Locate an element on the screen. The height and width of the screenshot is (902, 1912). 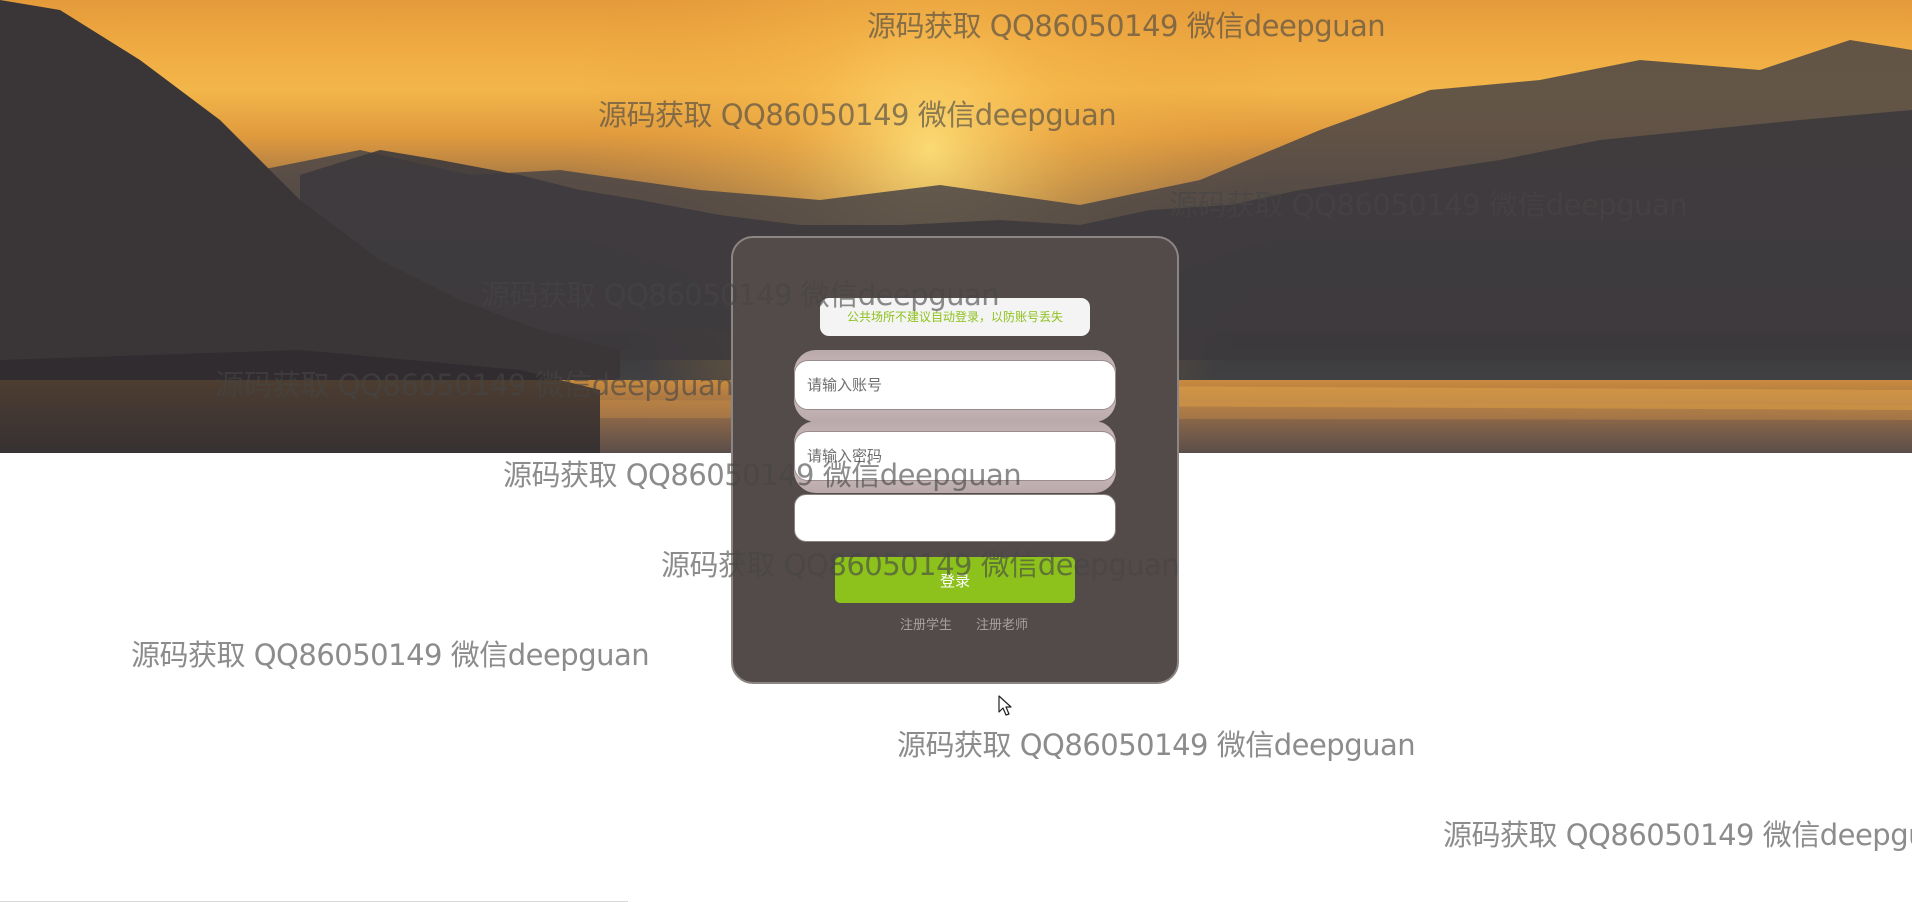
password-input is located at coordinates (955, 456).